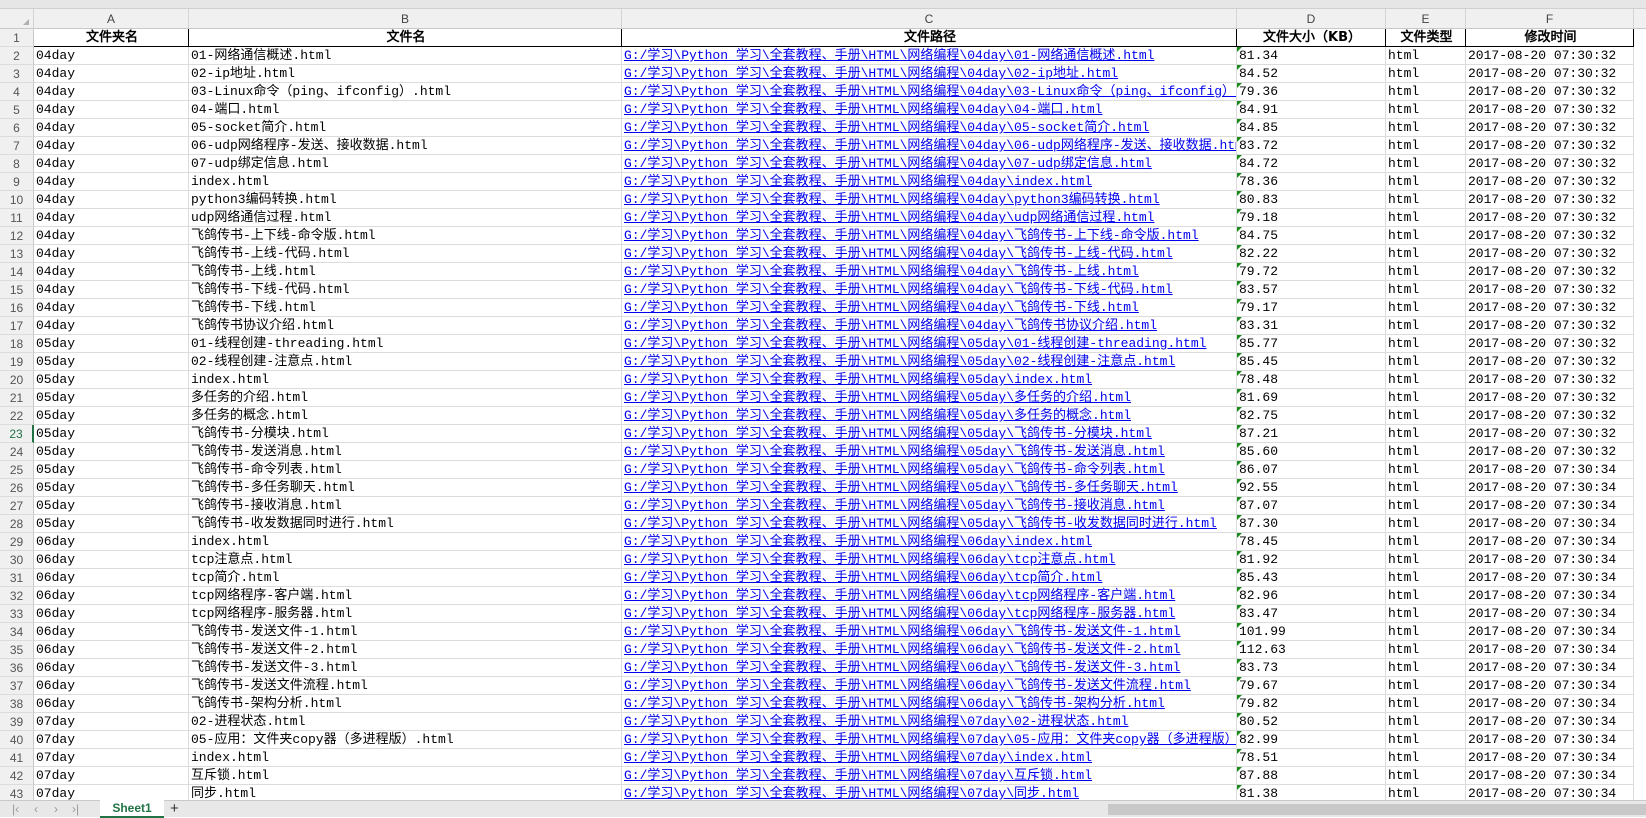 This screenshot has width=1646, height=818. I want to click on cell-filename: 飞鸽传书-发送消息.html, so click(405, 452).